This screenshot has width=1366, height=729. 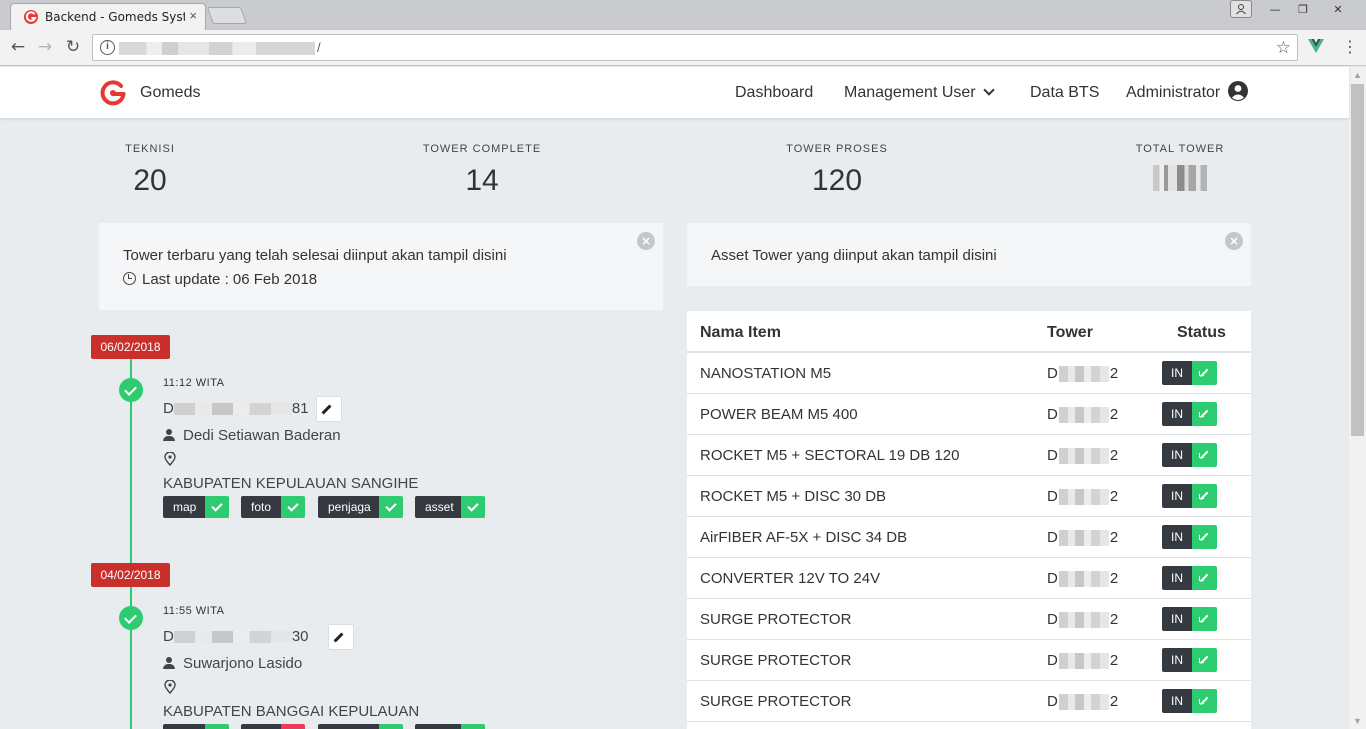 What do you see at coordinates (232, 663) in the screenshot?
I see `timeline-person: Suwarjono Lasido` at bounding box center [232, 663].